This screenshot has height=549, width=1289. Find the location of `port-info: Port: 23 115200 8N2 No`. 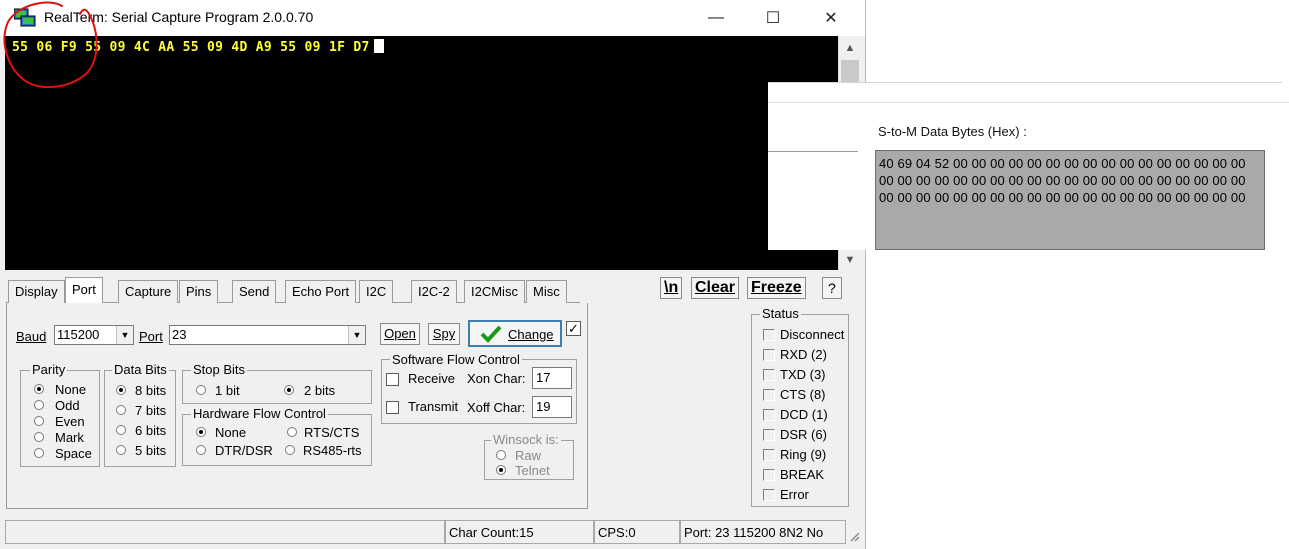

port-info: Port: 23 115200 8N2 No is located at coordinates (763, 532).